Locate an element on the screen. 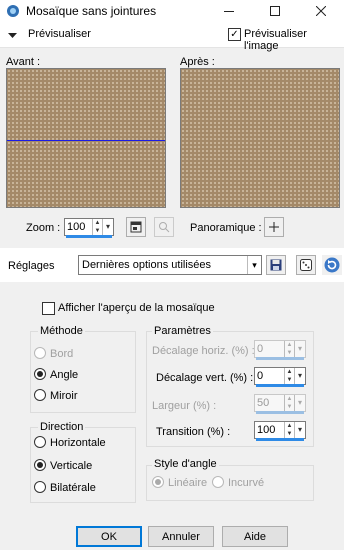  transition-label: Transition (%) : is located at coordinates (193, 432).